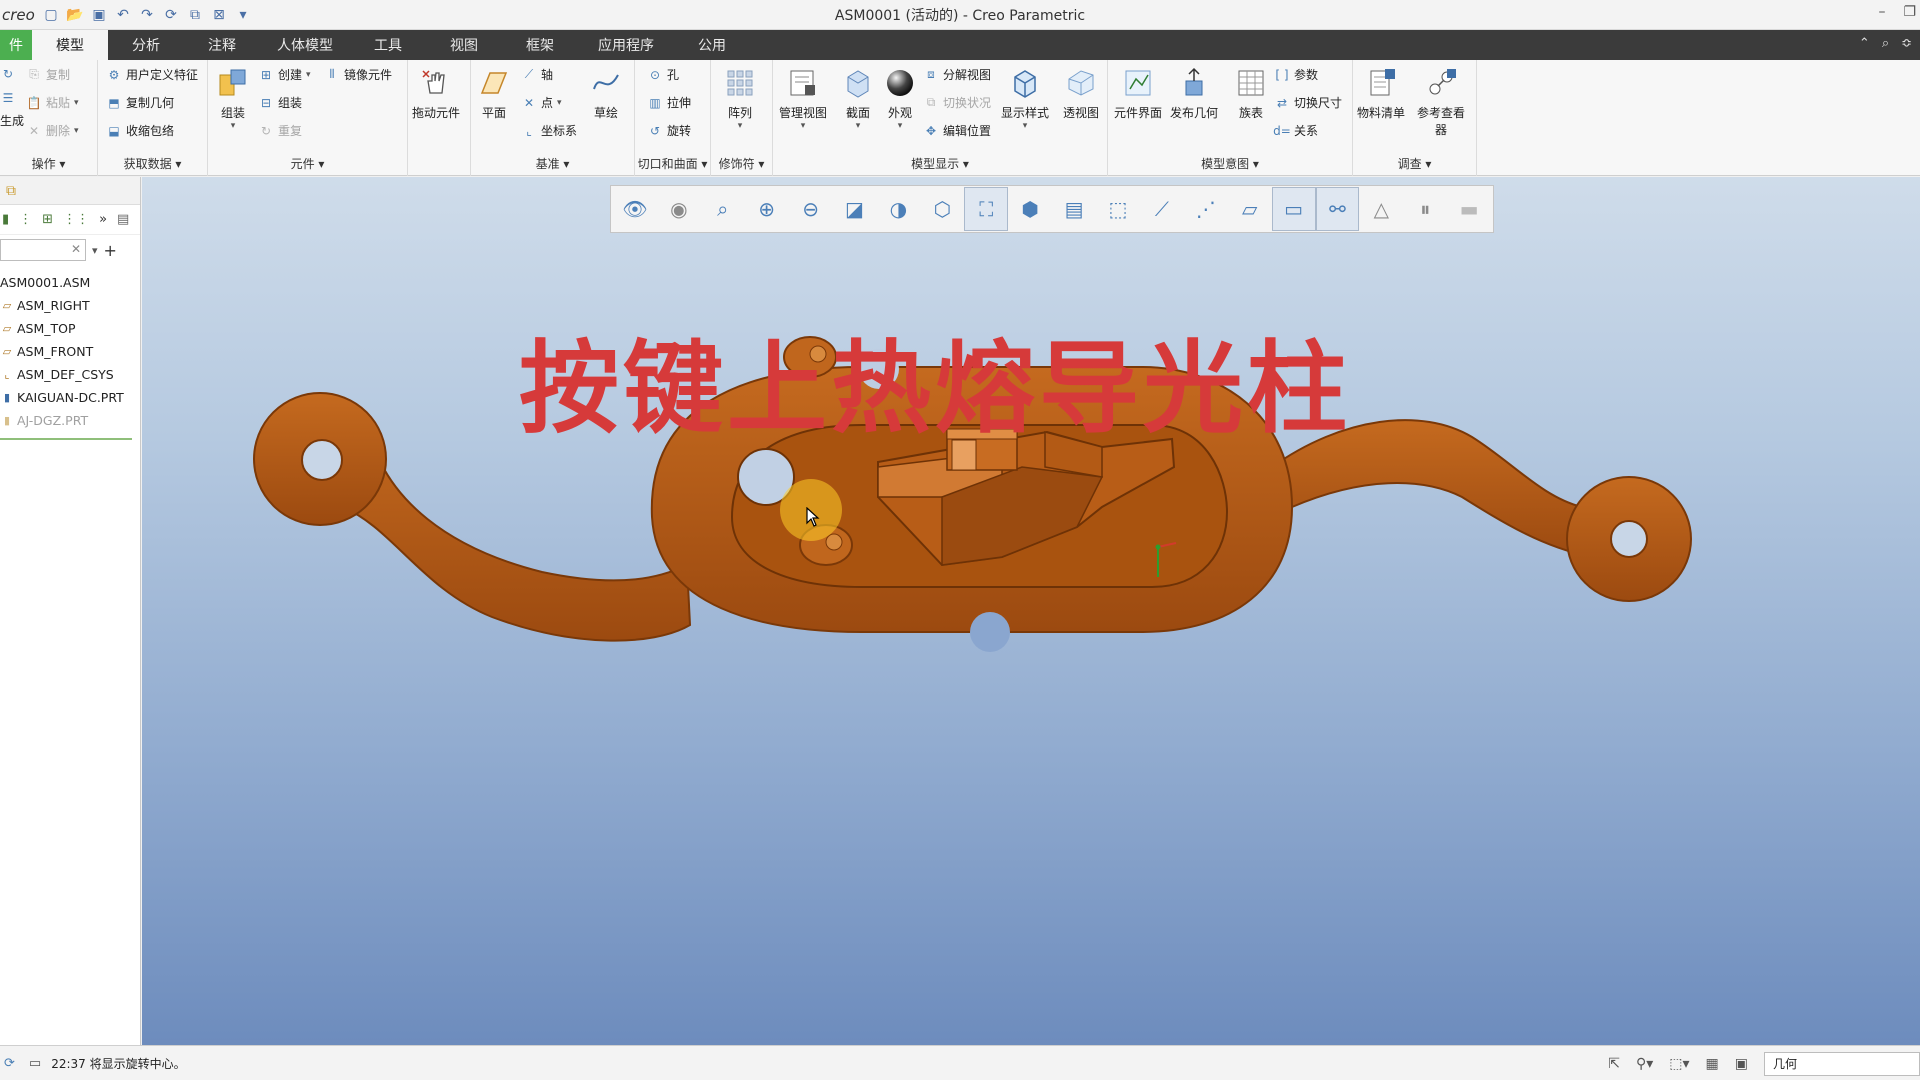  I want to click on model-tree-icon: ▮, so click(5, 219).